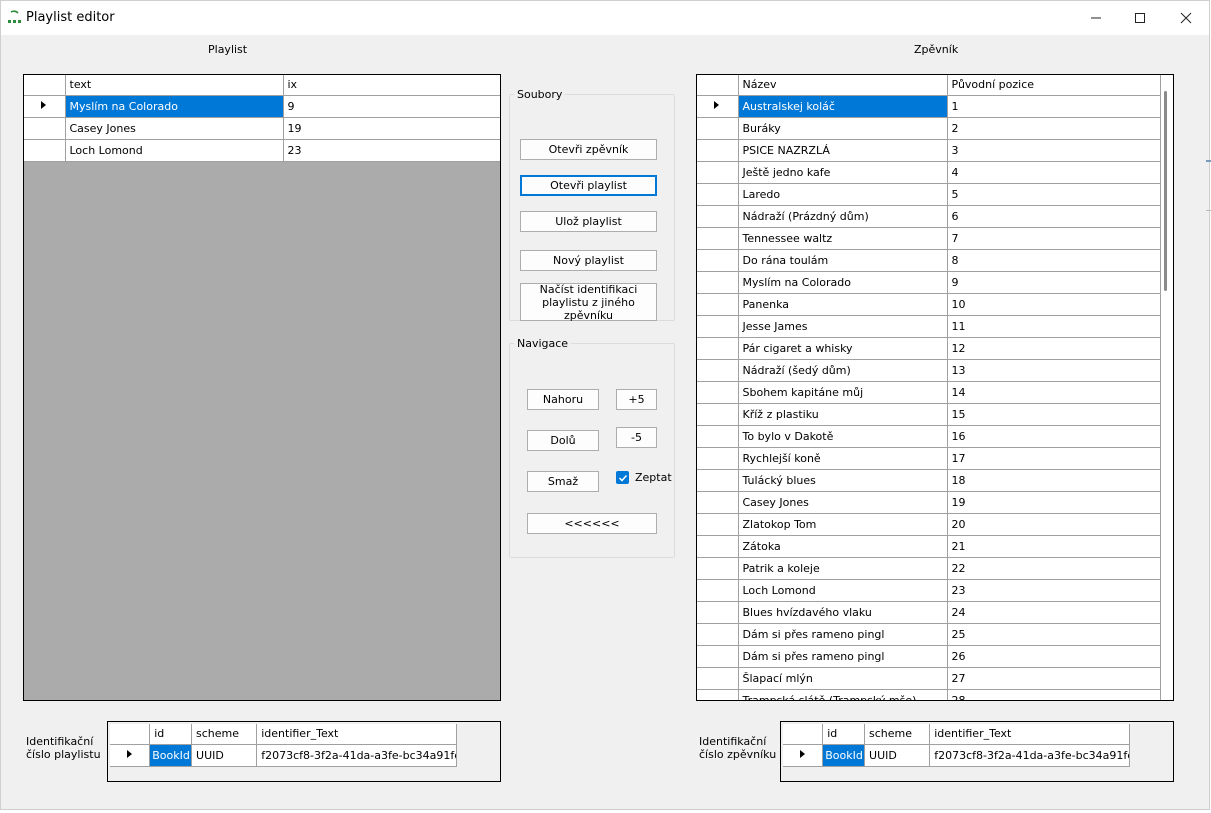 The width and height of the screenshot is (1211, 813). Describe the element at coordinates (1054, 568) in the screenshot. I see `cell-original-position: 22` at that location.